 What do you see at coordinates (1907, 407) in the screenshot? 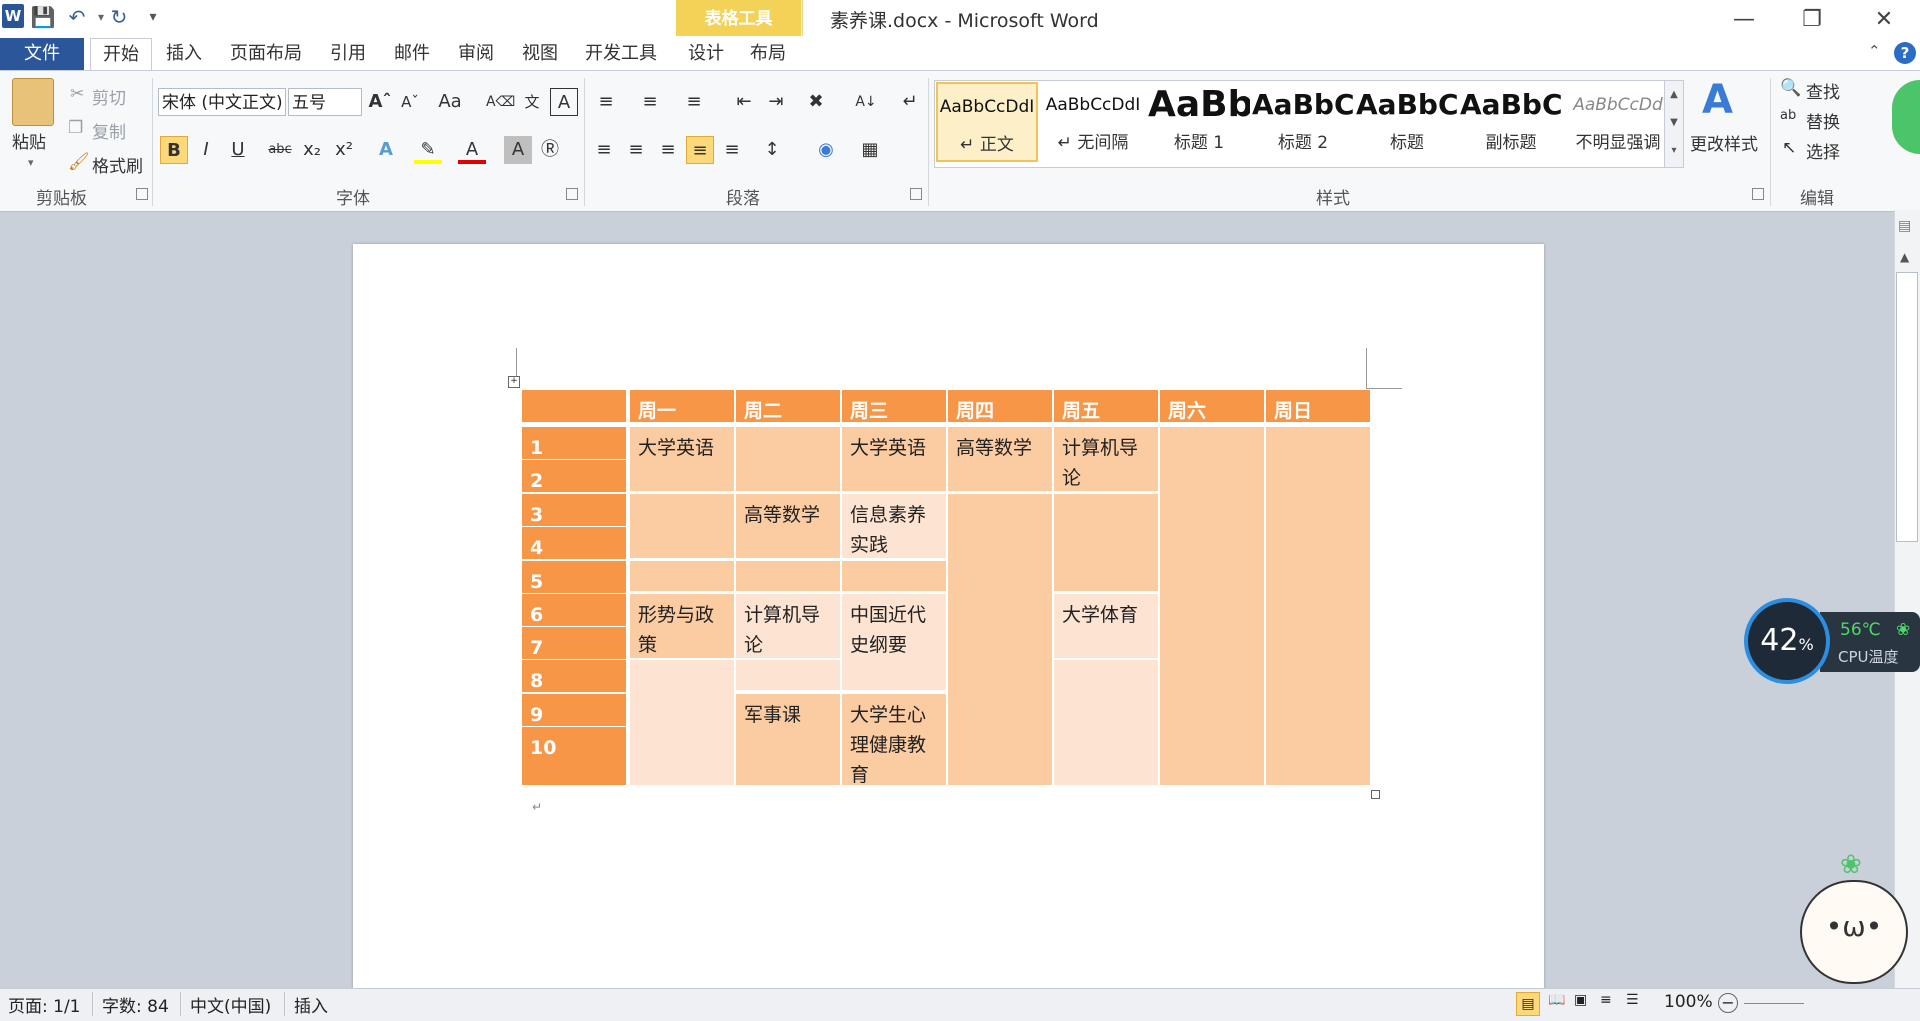
I see `scroll-thumb` at bounding box center [1907, 407].